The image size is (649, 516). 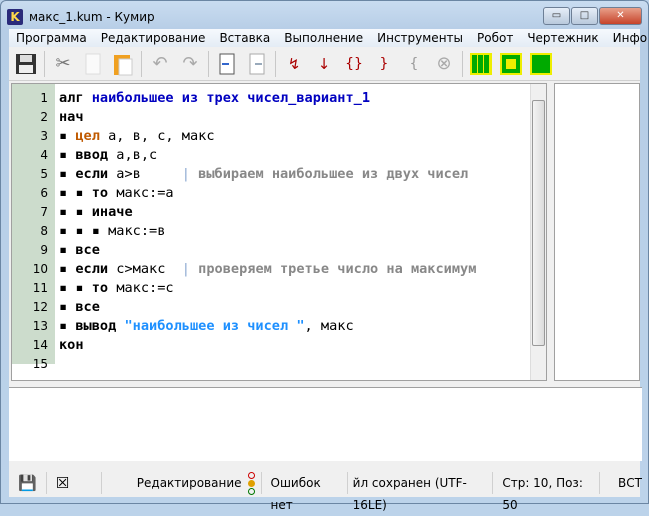 What do you see at coordinates (244, 307) in the screenshot?
I see `code-line: 12 ▪ все` at bounding box center [244, 307].